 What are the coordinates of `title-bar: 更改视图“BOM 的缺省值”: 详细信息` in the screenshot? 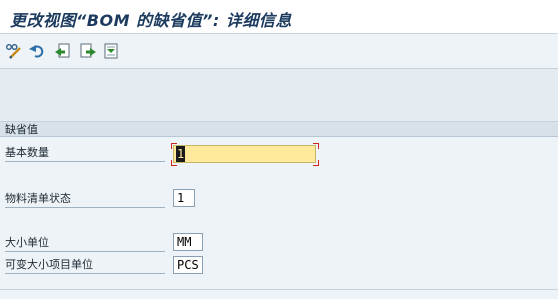 It's located at (279, 17).